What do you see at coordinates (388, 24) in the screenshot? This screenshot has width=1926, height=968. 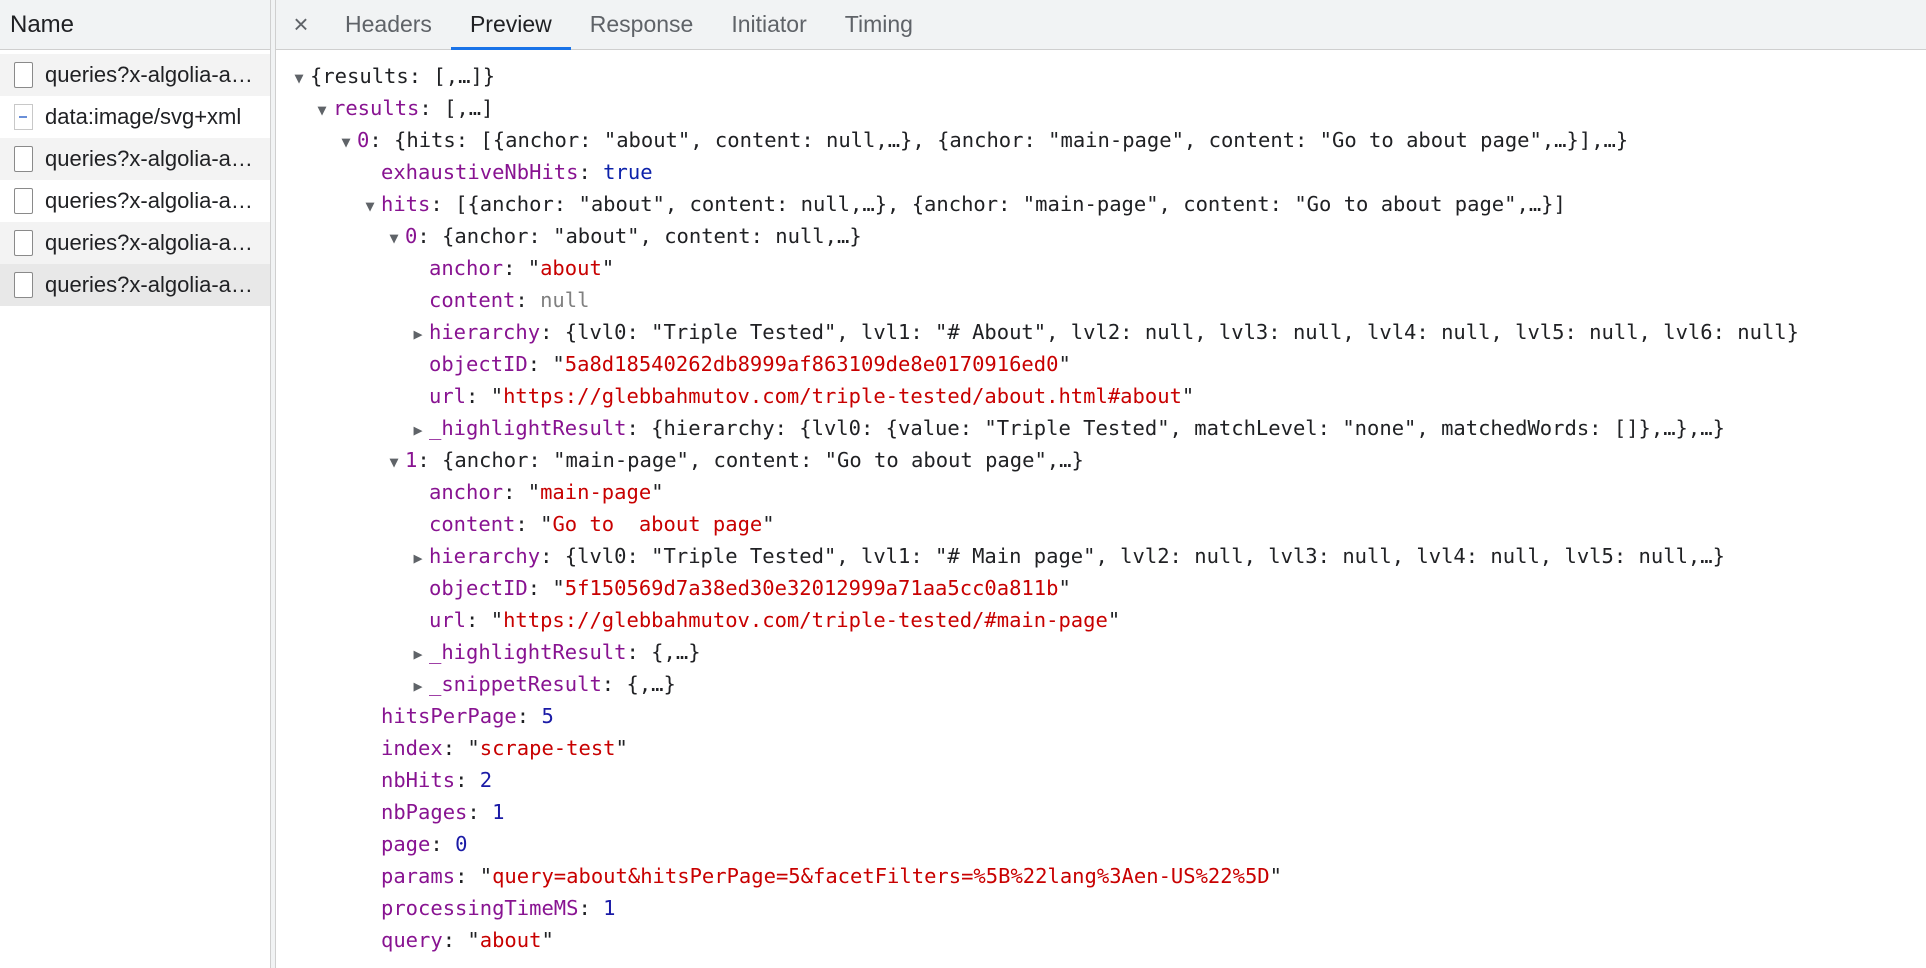 I see `tab-headers: Headers` at bounding box center [388, 24].